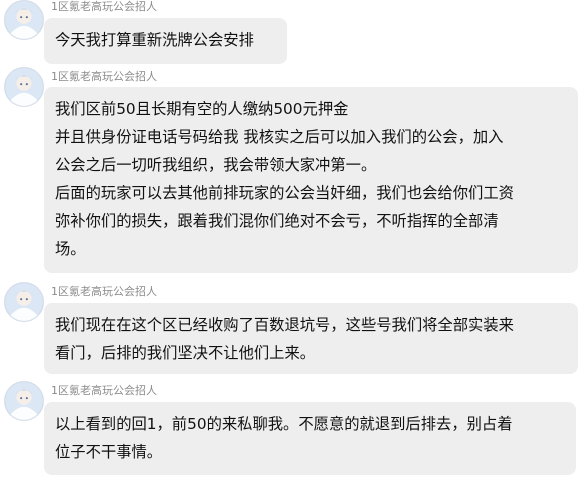  What do you see at coordinates (284, 424) in the screenshot?
I see `message-line: 以上看到的回1，前50的来私聊我。不愿意的就退到后排去，别占着` at bounding box center [284, 424].